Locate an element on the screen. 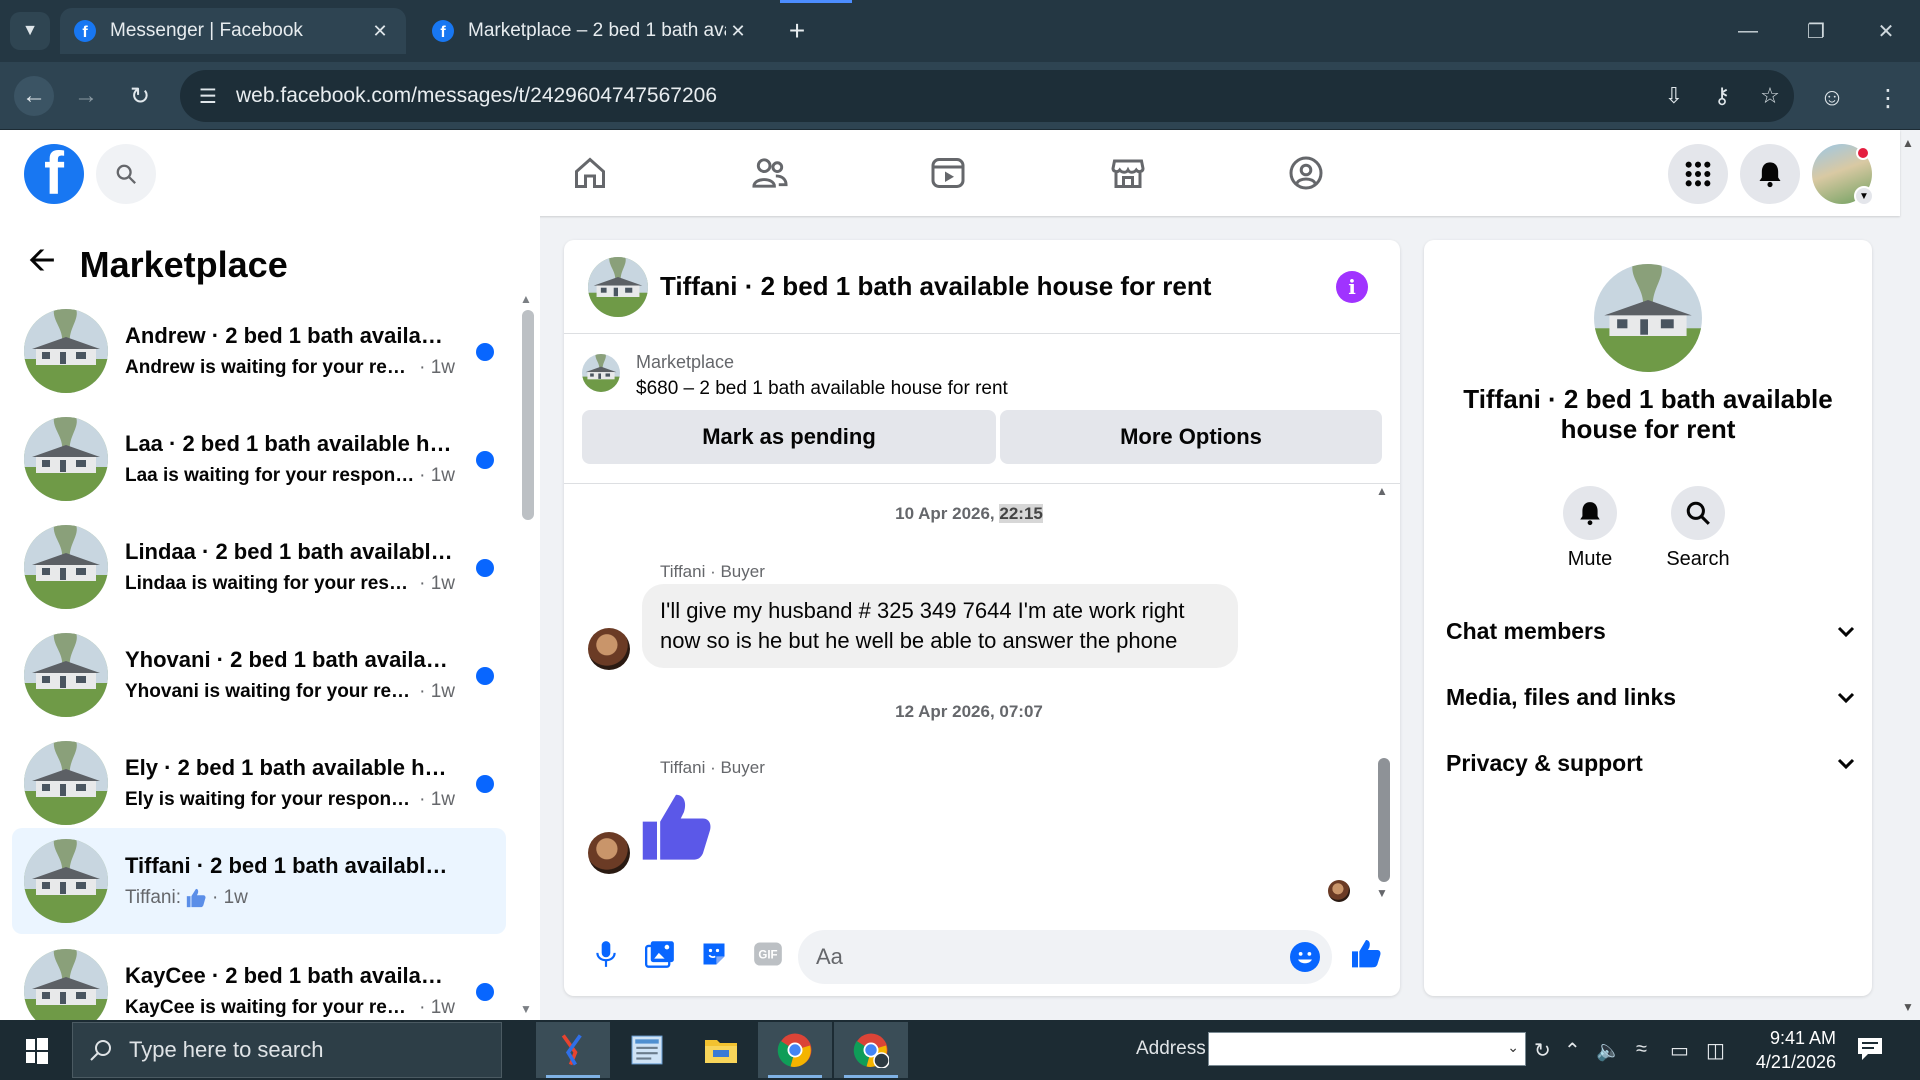 The image size is (1920, 1080). section-label: Media, files and links is located at coordinates (1561, 697).